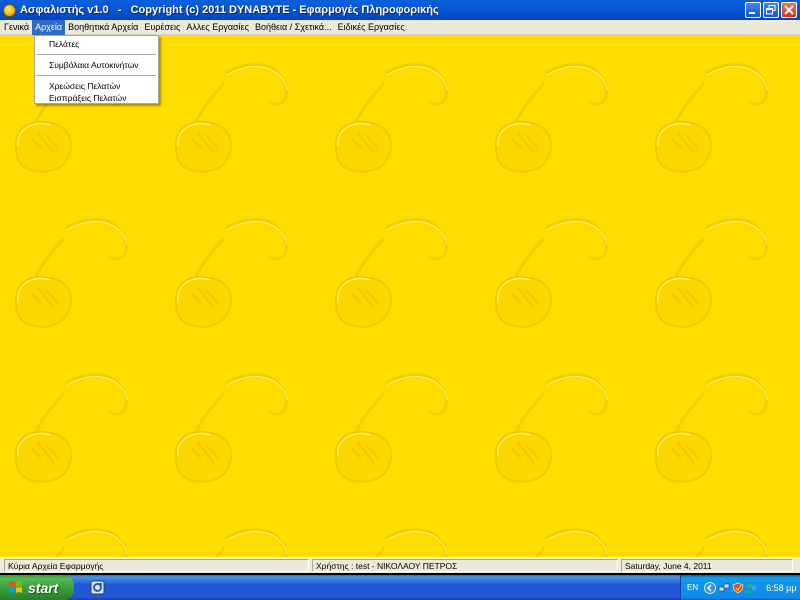 This screenshot has width=800, height=600. What do you see at coordinates (707, 565) in the screenshot?
I see `status-panel-date: Saturday, June 4, 2011` at bounding box center [707, 565].